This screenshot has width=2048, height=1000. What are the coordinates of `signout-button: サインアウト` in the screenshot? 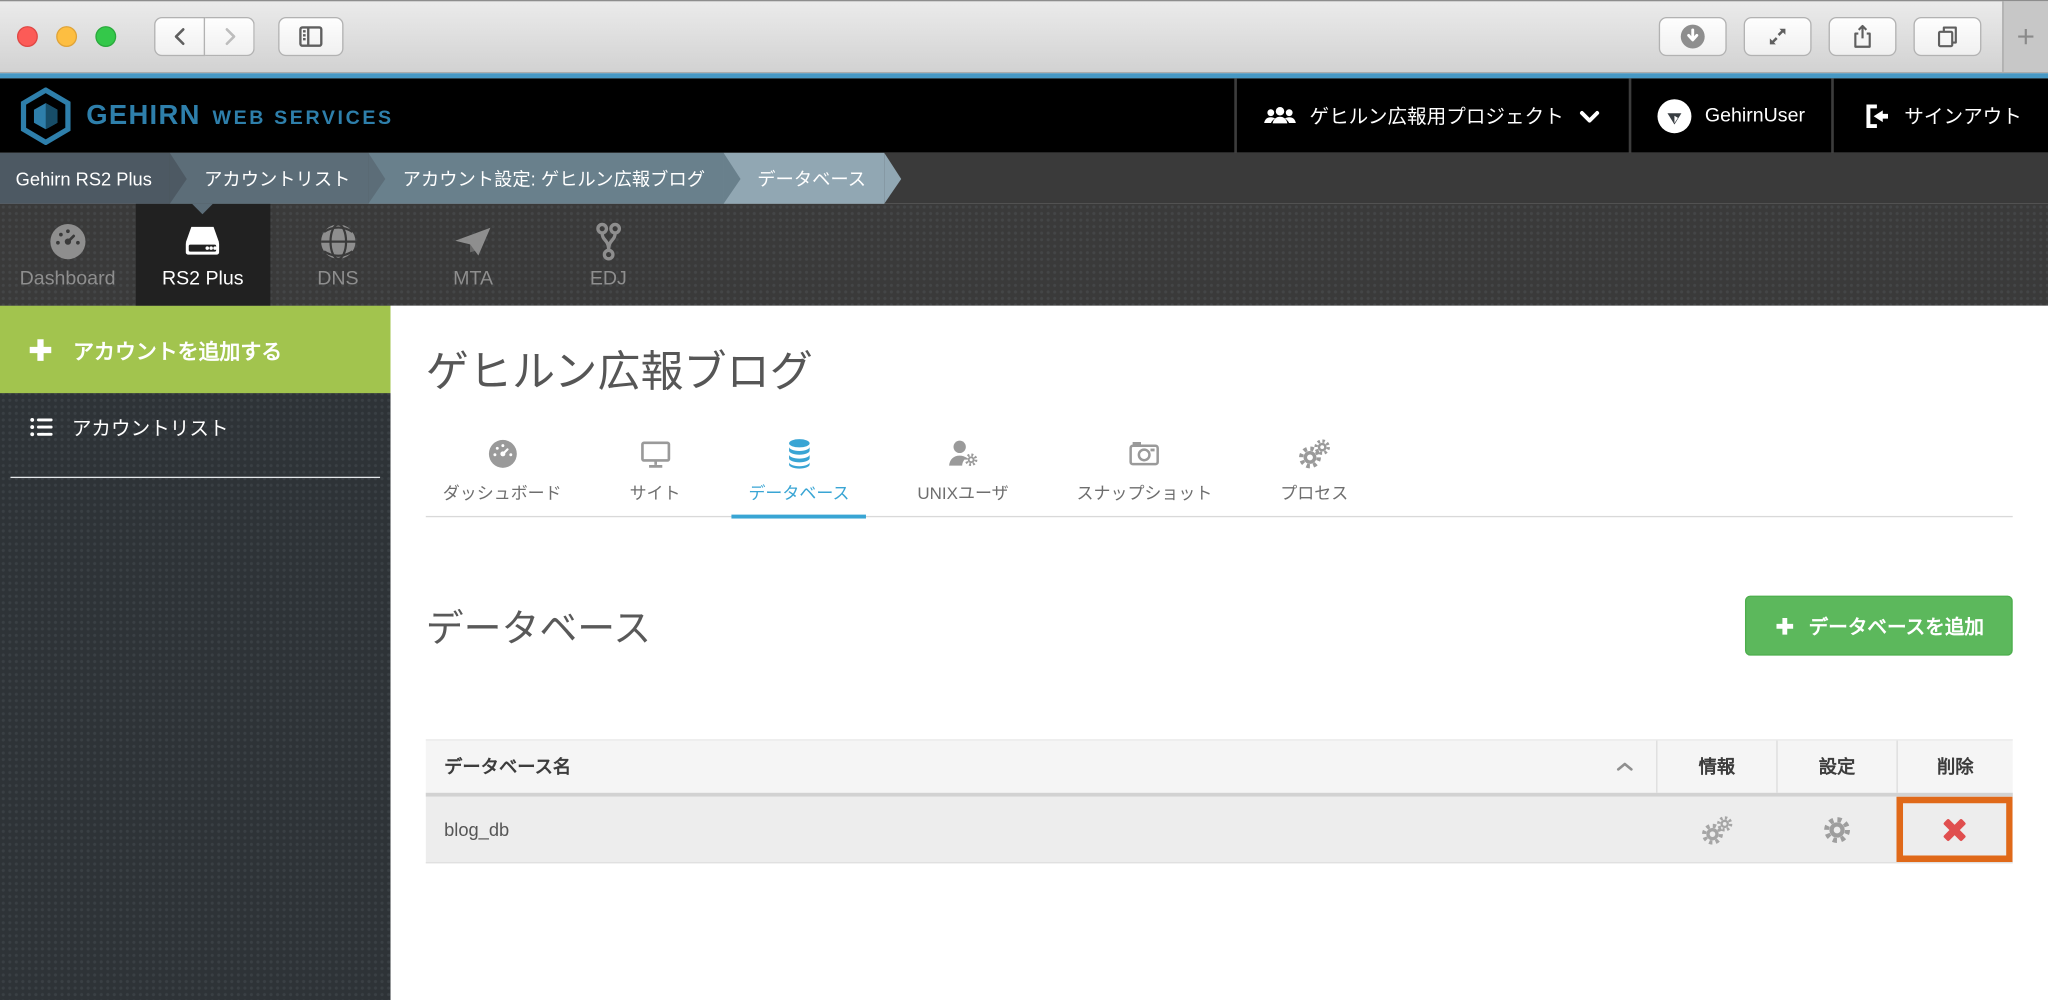 It's located at (1939, 115).